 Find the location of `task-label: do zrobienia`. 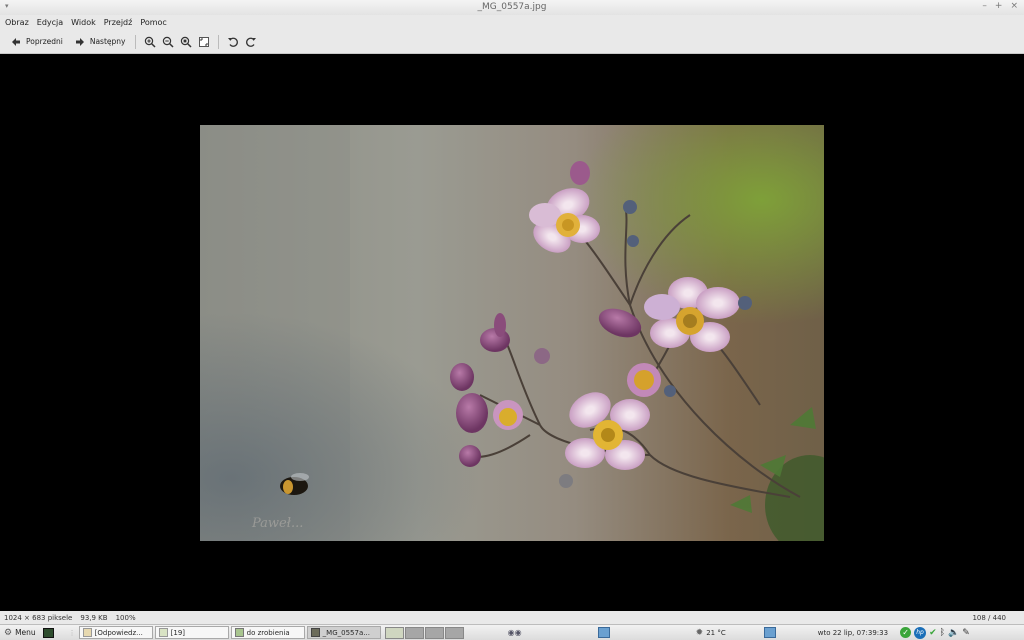

task-label: do zrobienia is located at coordinates (268, 632).